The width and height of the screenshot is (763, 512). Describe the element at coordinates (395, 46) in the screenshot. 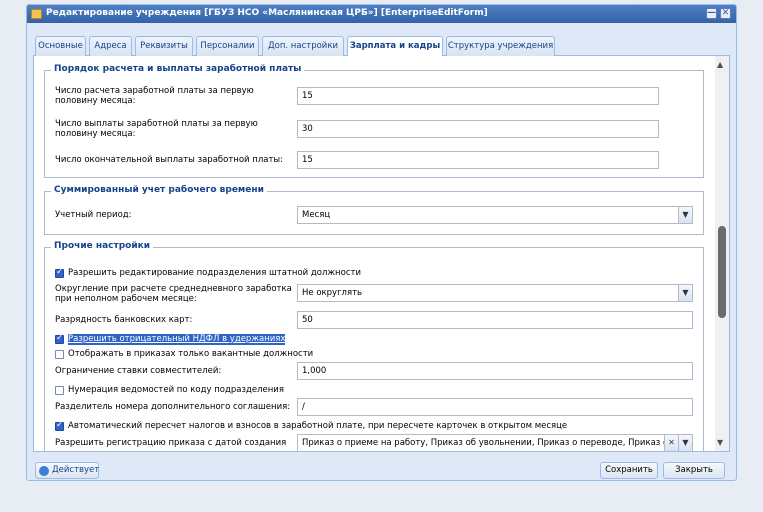

I see `tab-salary-and-hr: Зарплата и кадры` at that location.